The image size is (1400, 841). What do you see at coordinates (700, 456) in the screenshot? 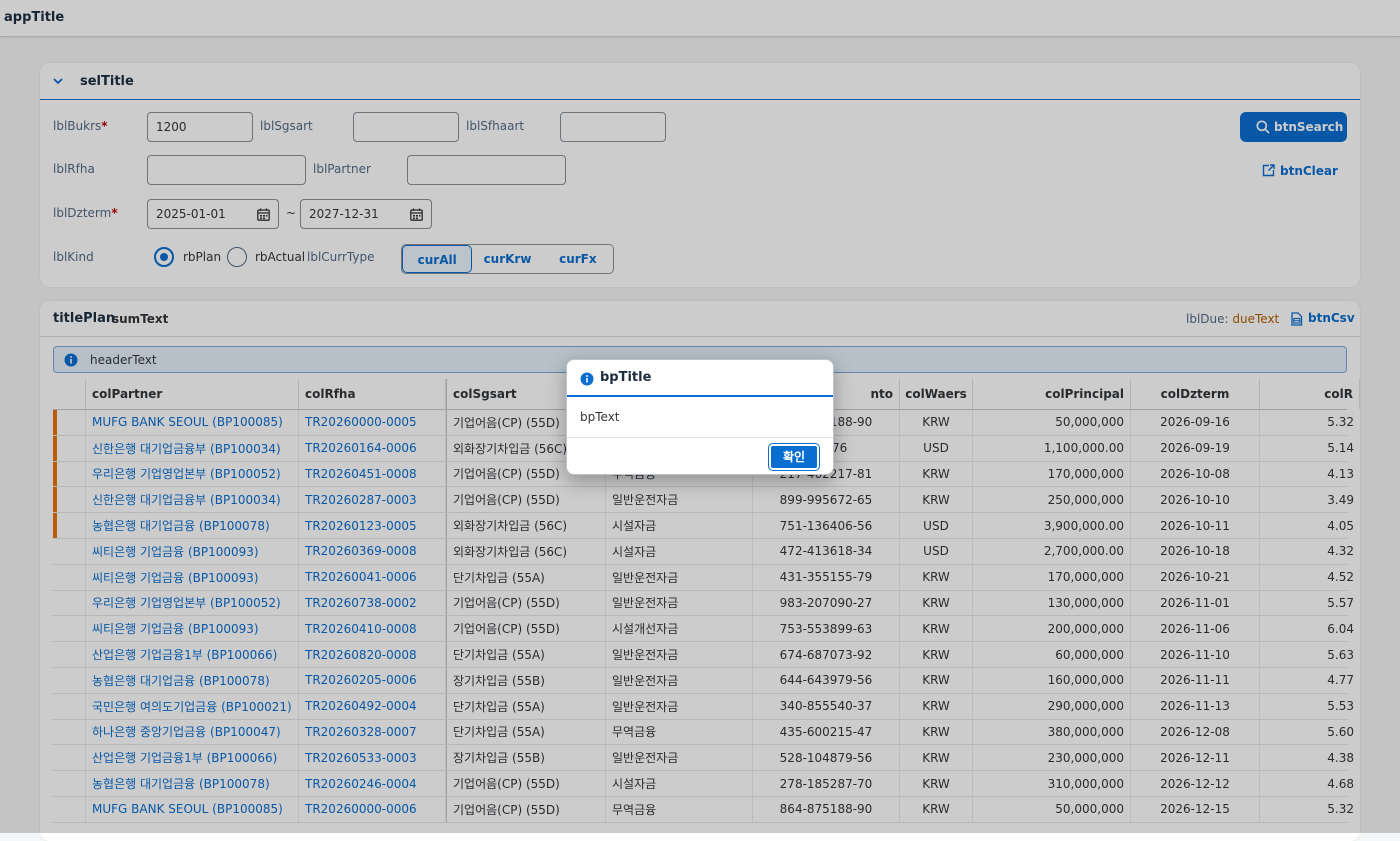
I see `dialog-footer: 확인` at bounding box center [700, 456].